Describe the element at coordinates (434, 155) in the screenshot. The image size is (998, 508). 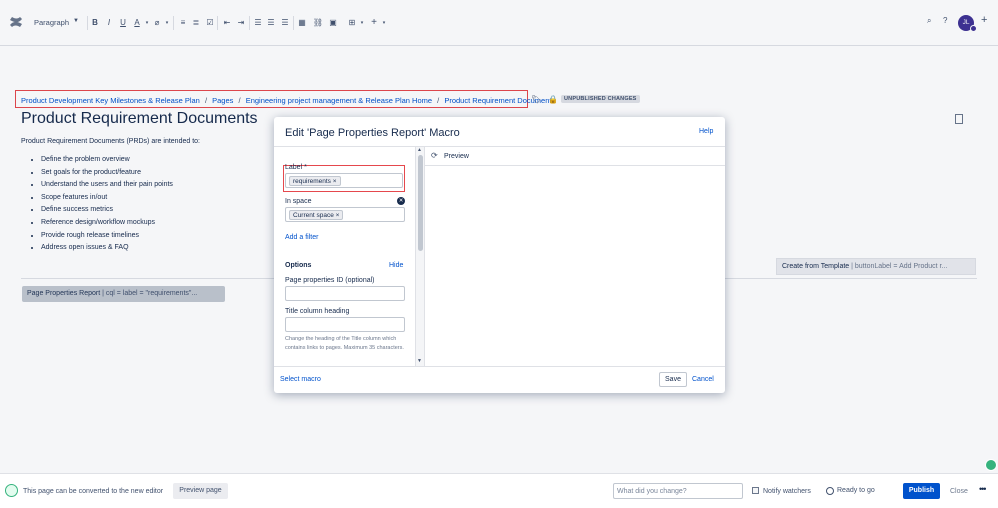
I see `refresh-icon: ⟳` at that location.